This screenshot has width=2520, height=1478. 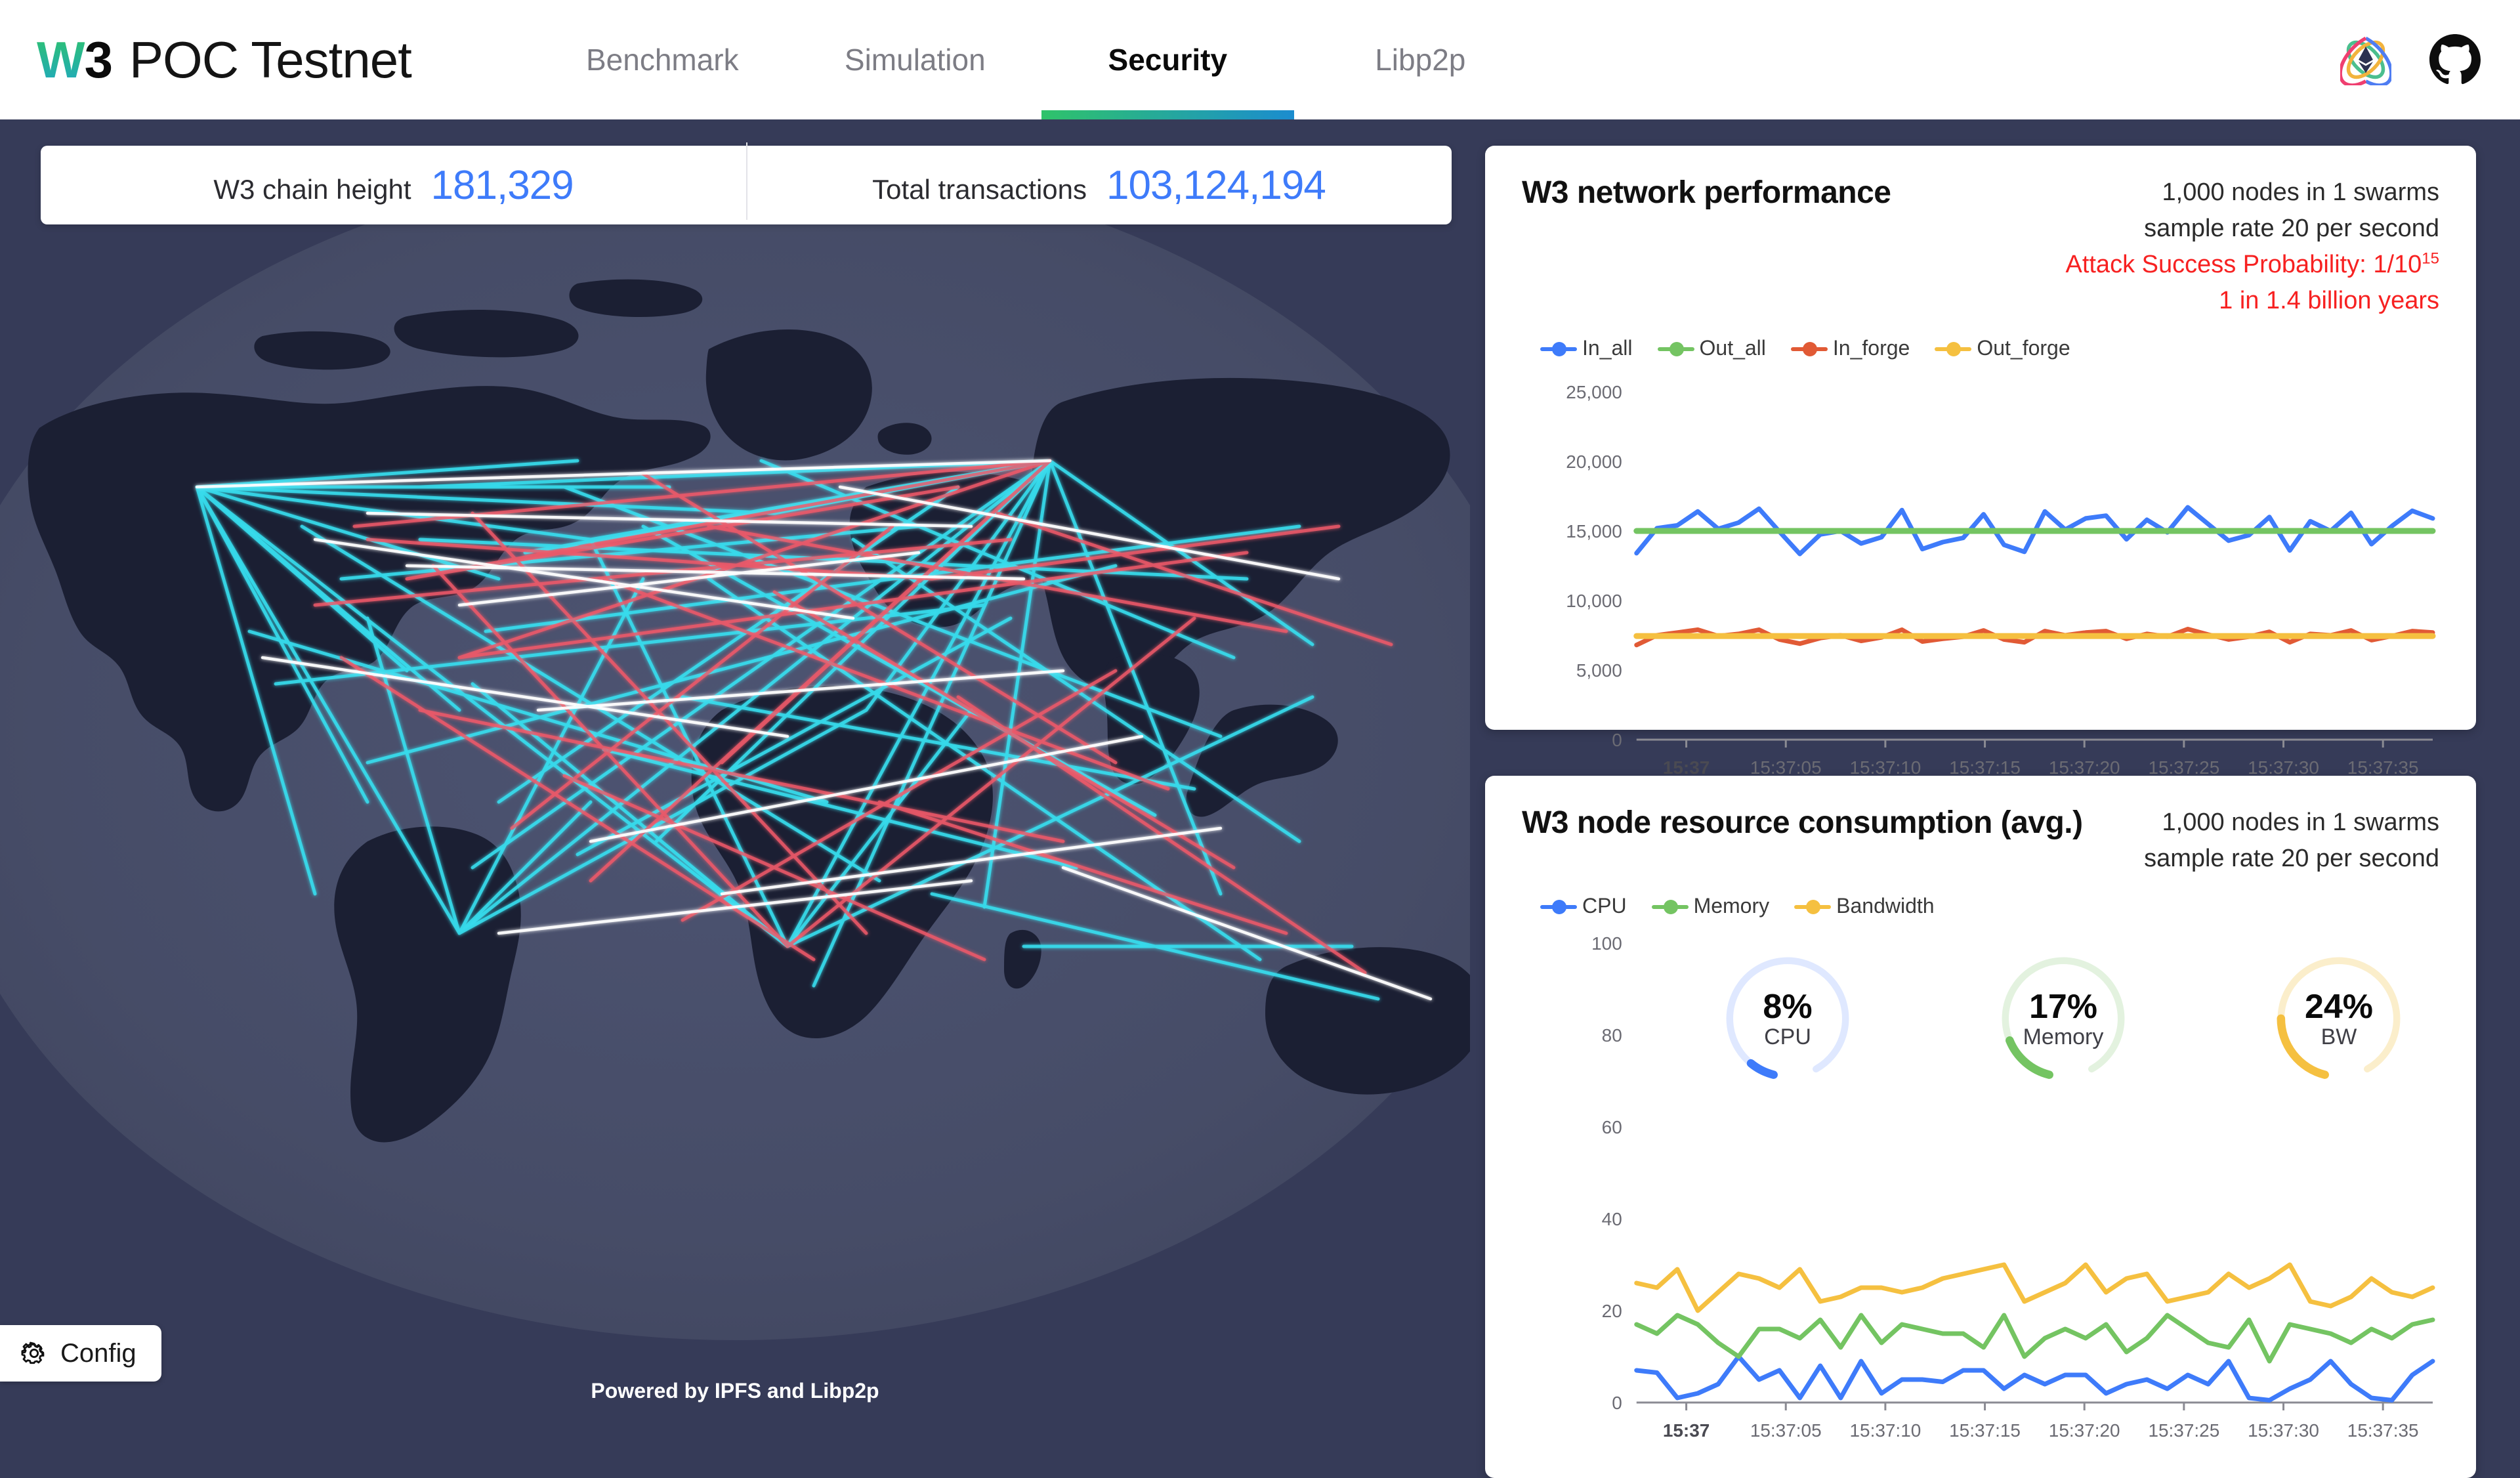 I want to click on res-meta-samplerate: sample rate 20 per second, so click(x=2291, y=859).